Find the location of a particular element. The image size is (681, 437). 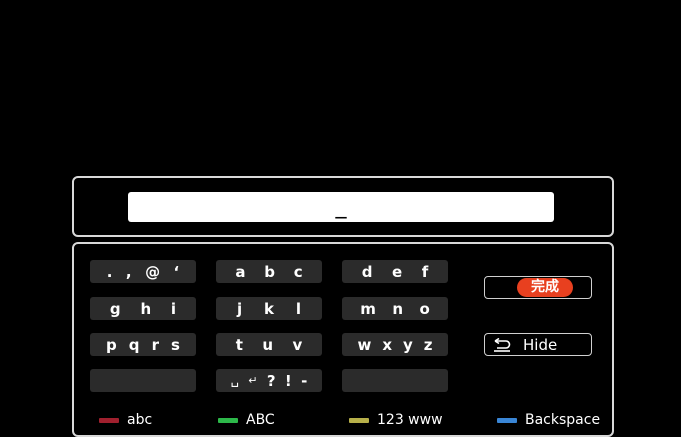

legend-yellow-label: 123 www is located at coordinates (410, 420).